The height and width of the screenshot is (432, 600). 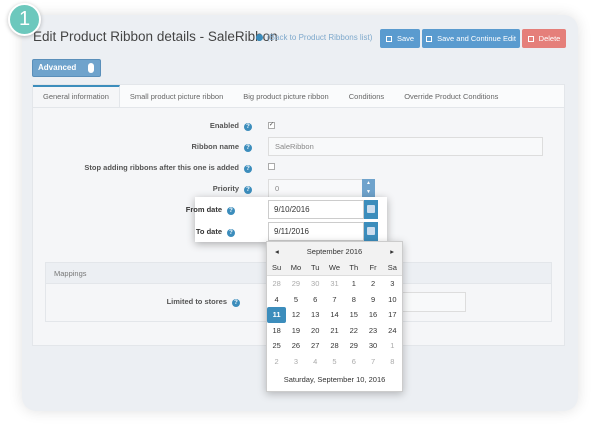 I want to click on tab-big-picture-ribbon: Big product picture ribbon, so click(x=285, y=96).